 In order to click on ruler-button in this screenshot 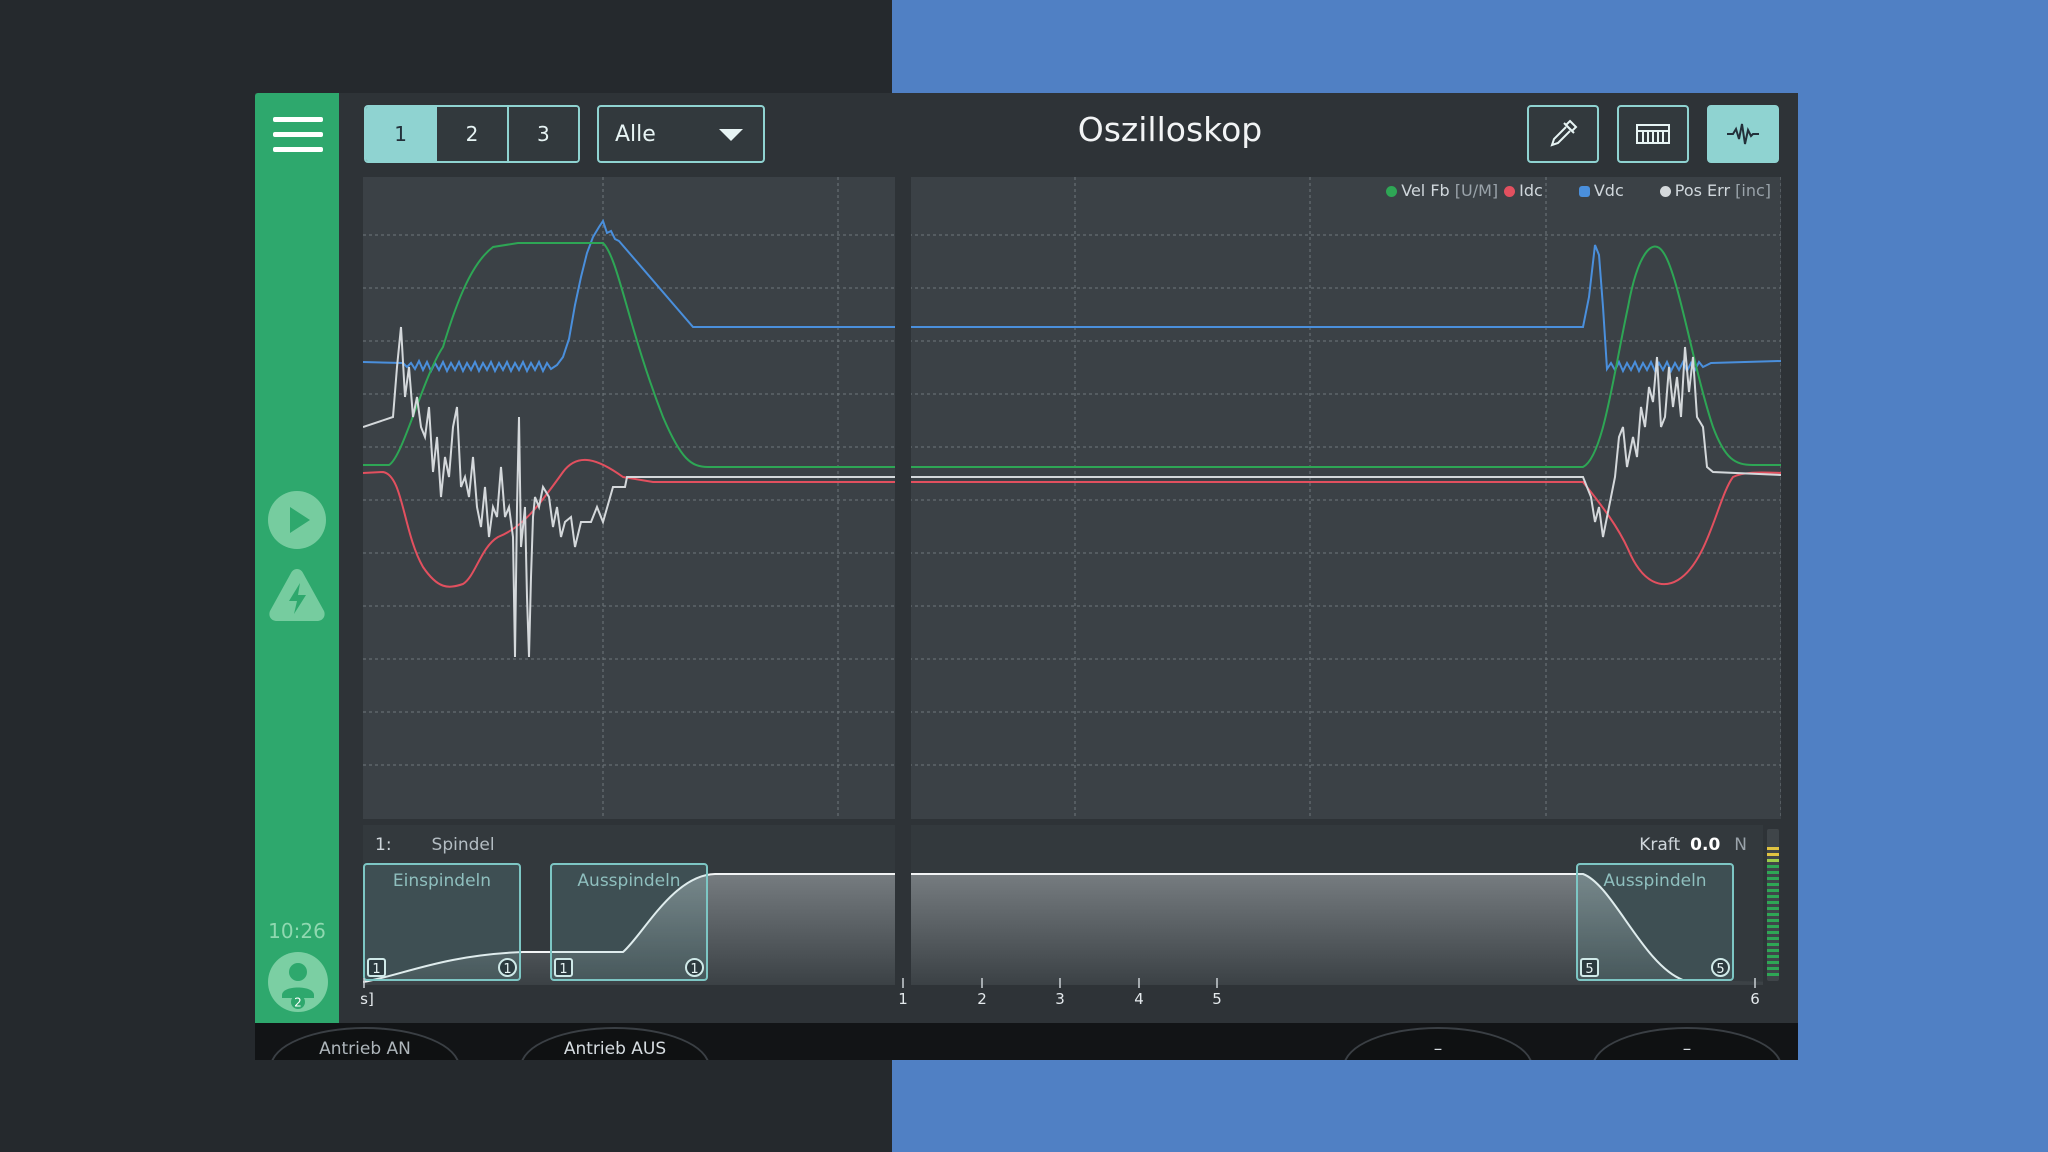, I will do `click(1653, 134)`.